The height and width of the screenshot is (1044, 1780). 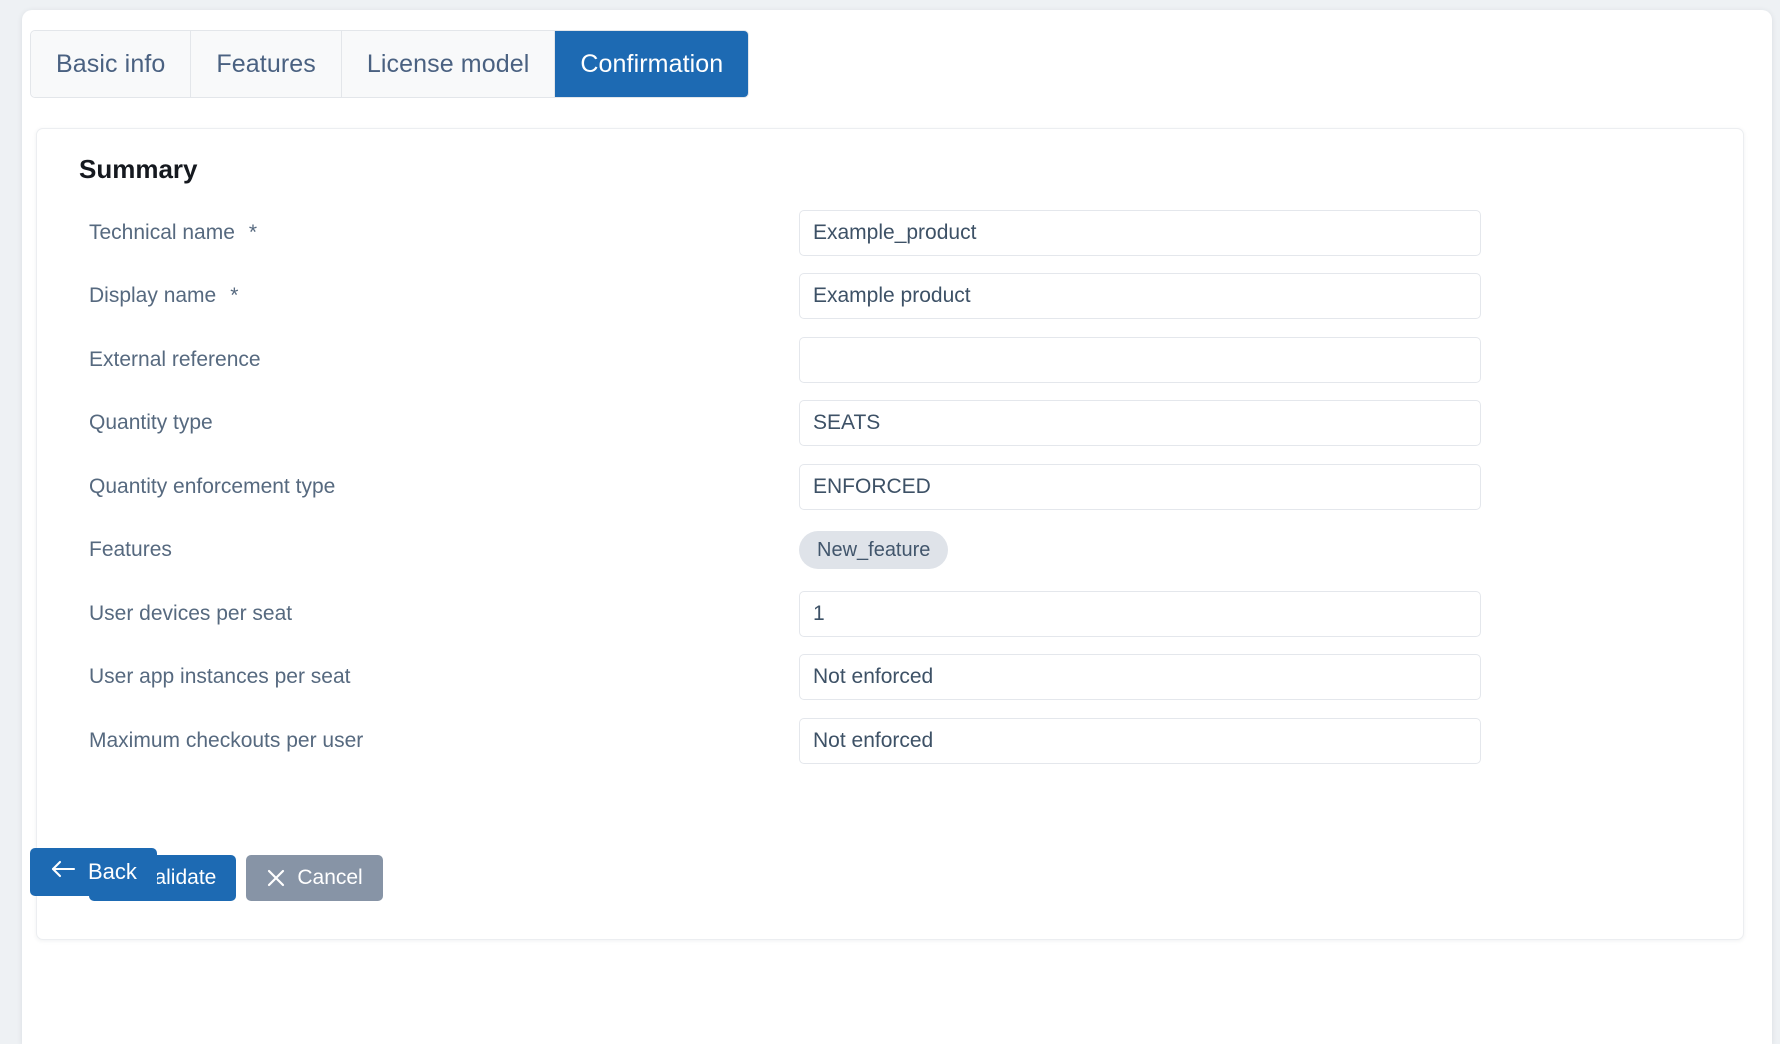 I want to click on summary-row: User devices per seat 1, so click(x=890, y=614).